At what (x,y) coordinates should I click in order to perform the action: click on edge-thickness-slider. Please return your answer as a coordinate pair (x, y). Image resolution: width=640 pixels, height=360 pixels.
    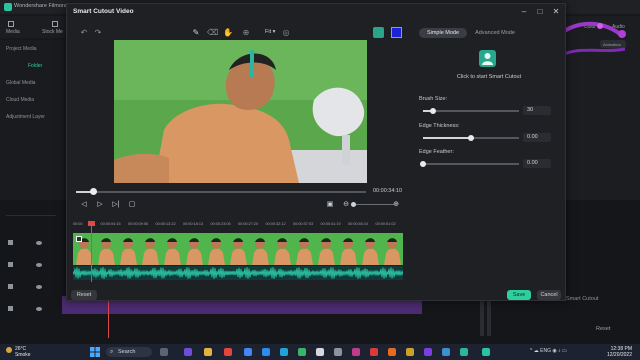
    Looking at the image, I should click on (471, 138).